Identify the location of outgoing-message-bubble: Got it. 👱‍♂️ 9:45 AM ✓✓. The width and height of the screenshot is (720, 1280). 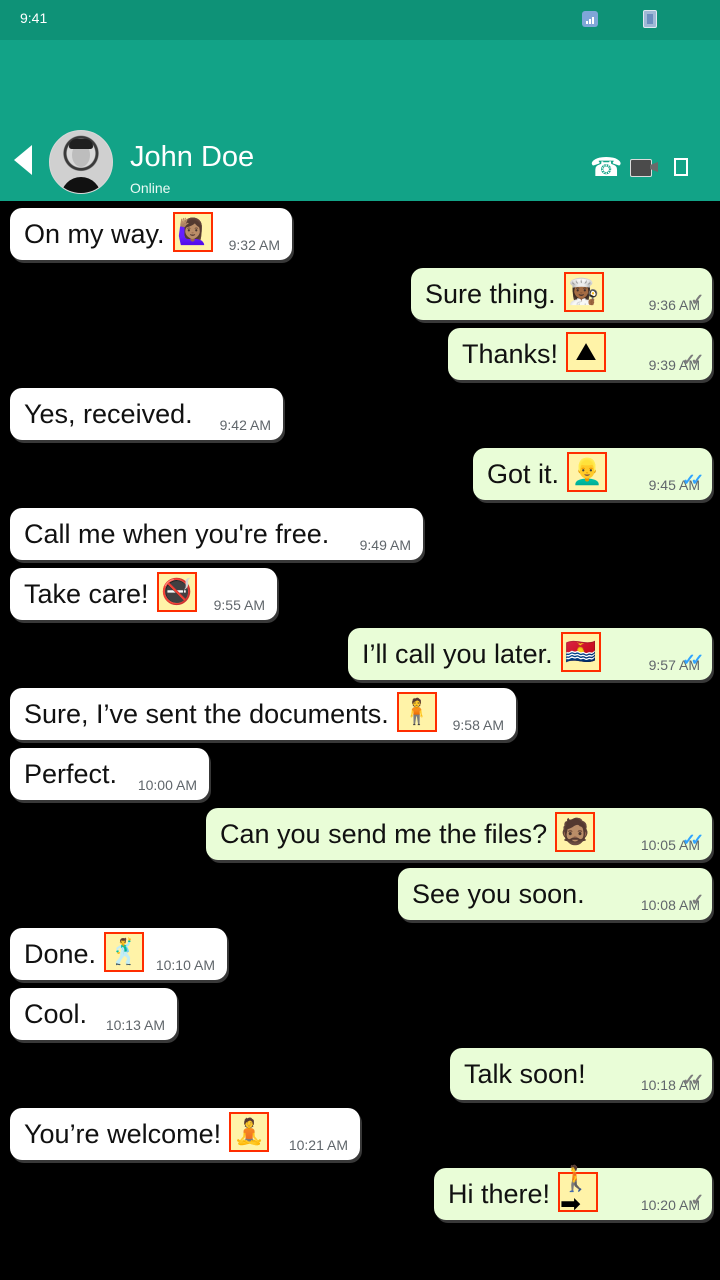
(592, 474).